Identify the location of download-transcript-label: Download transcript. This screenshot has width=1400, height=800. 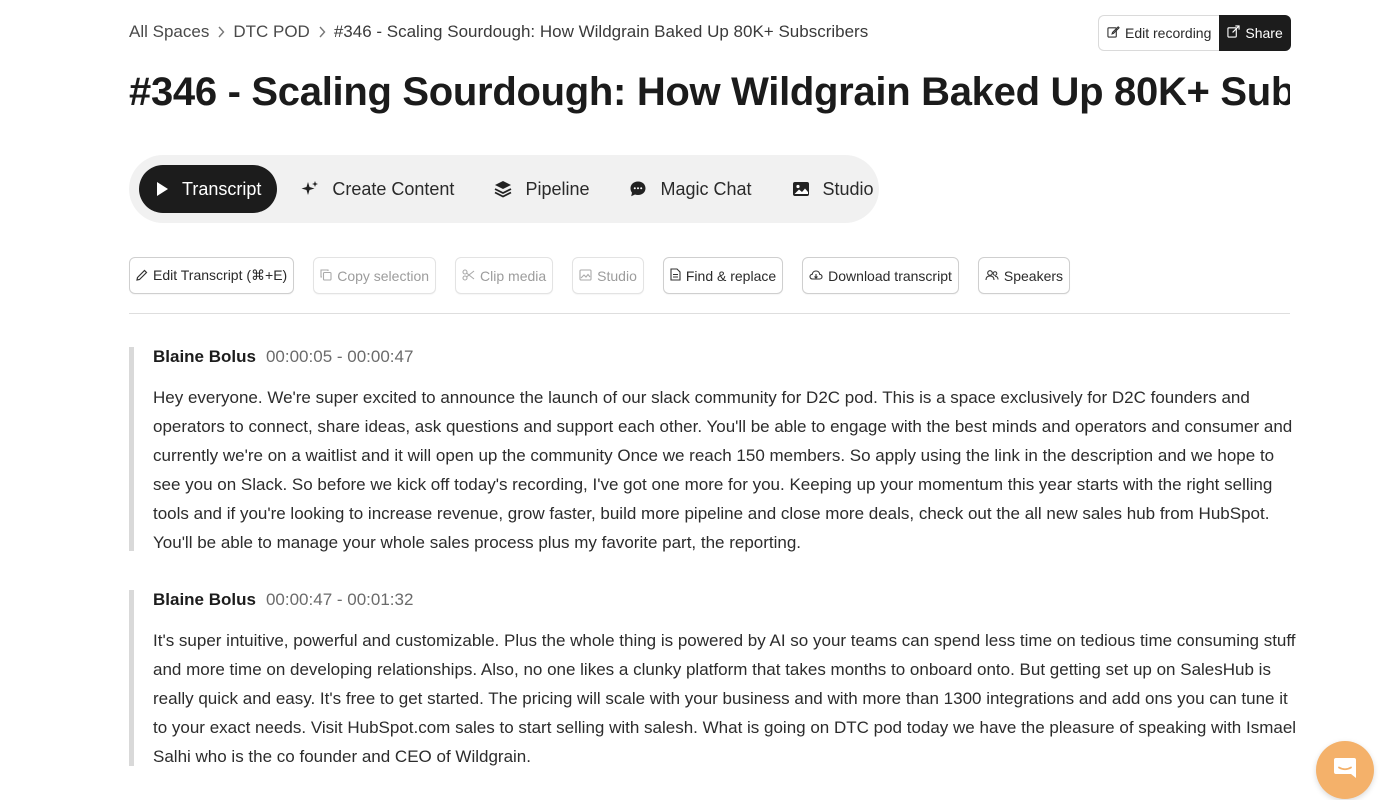
(890, 275).